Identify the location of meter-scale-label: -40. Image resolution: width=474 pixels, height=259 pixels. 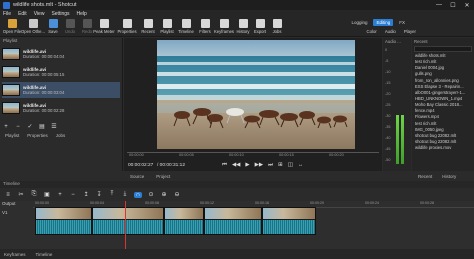
(388, 138).